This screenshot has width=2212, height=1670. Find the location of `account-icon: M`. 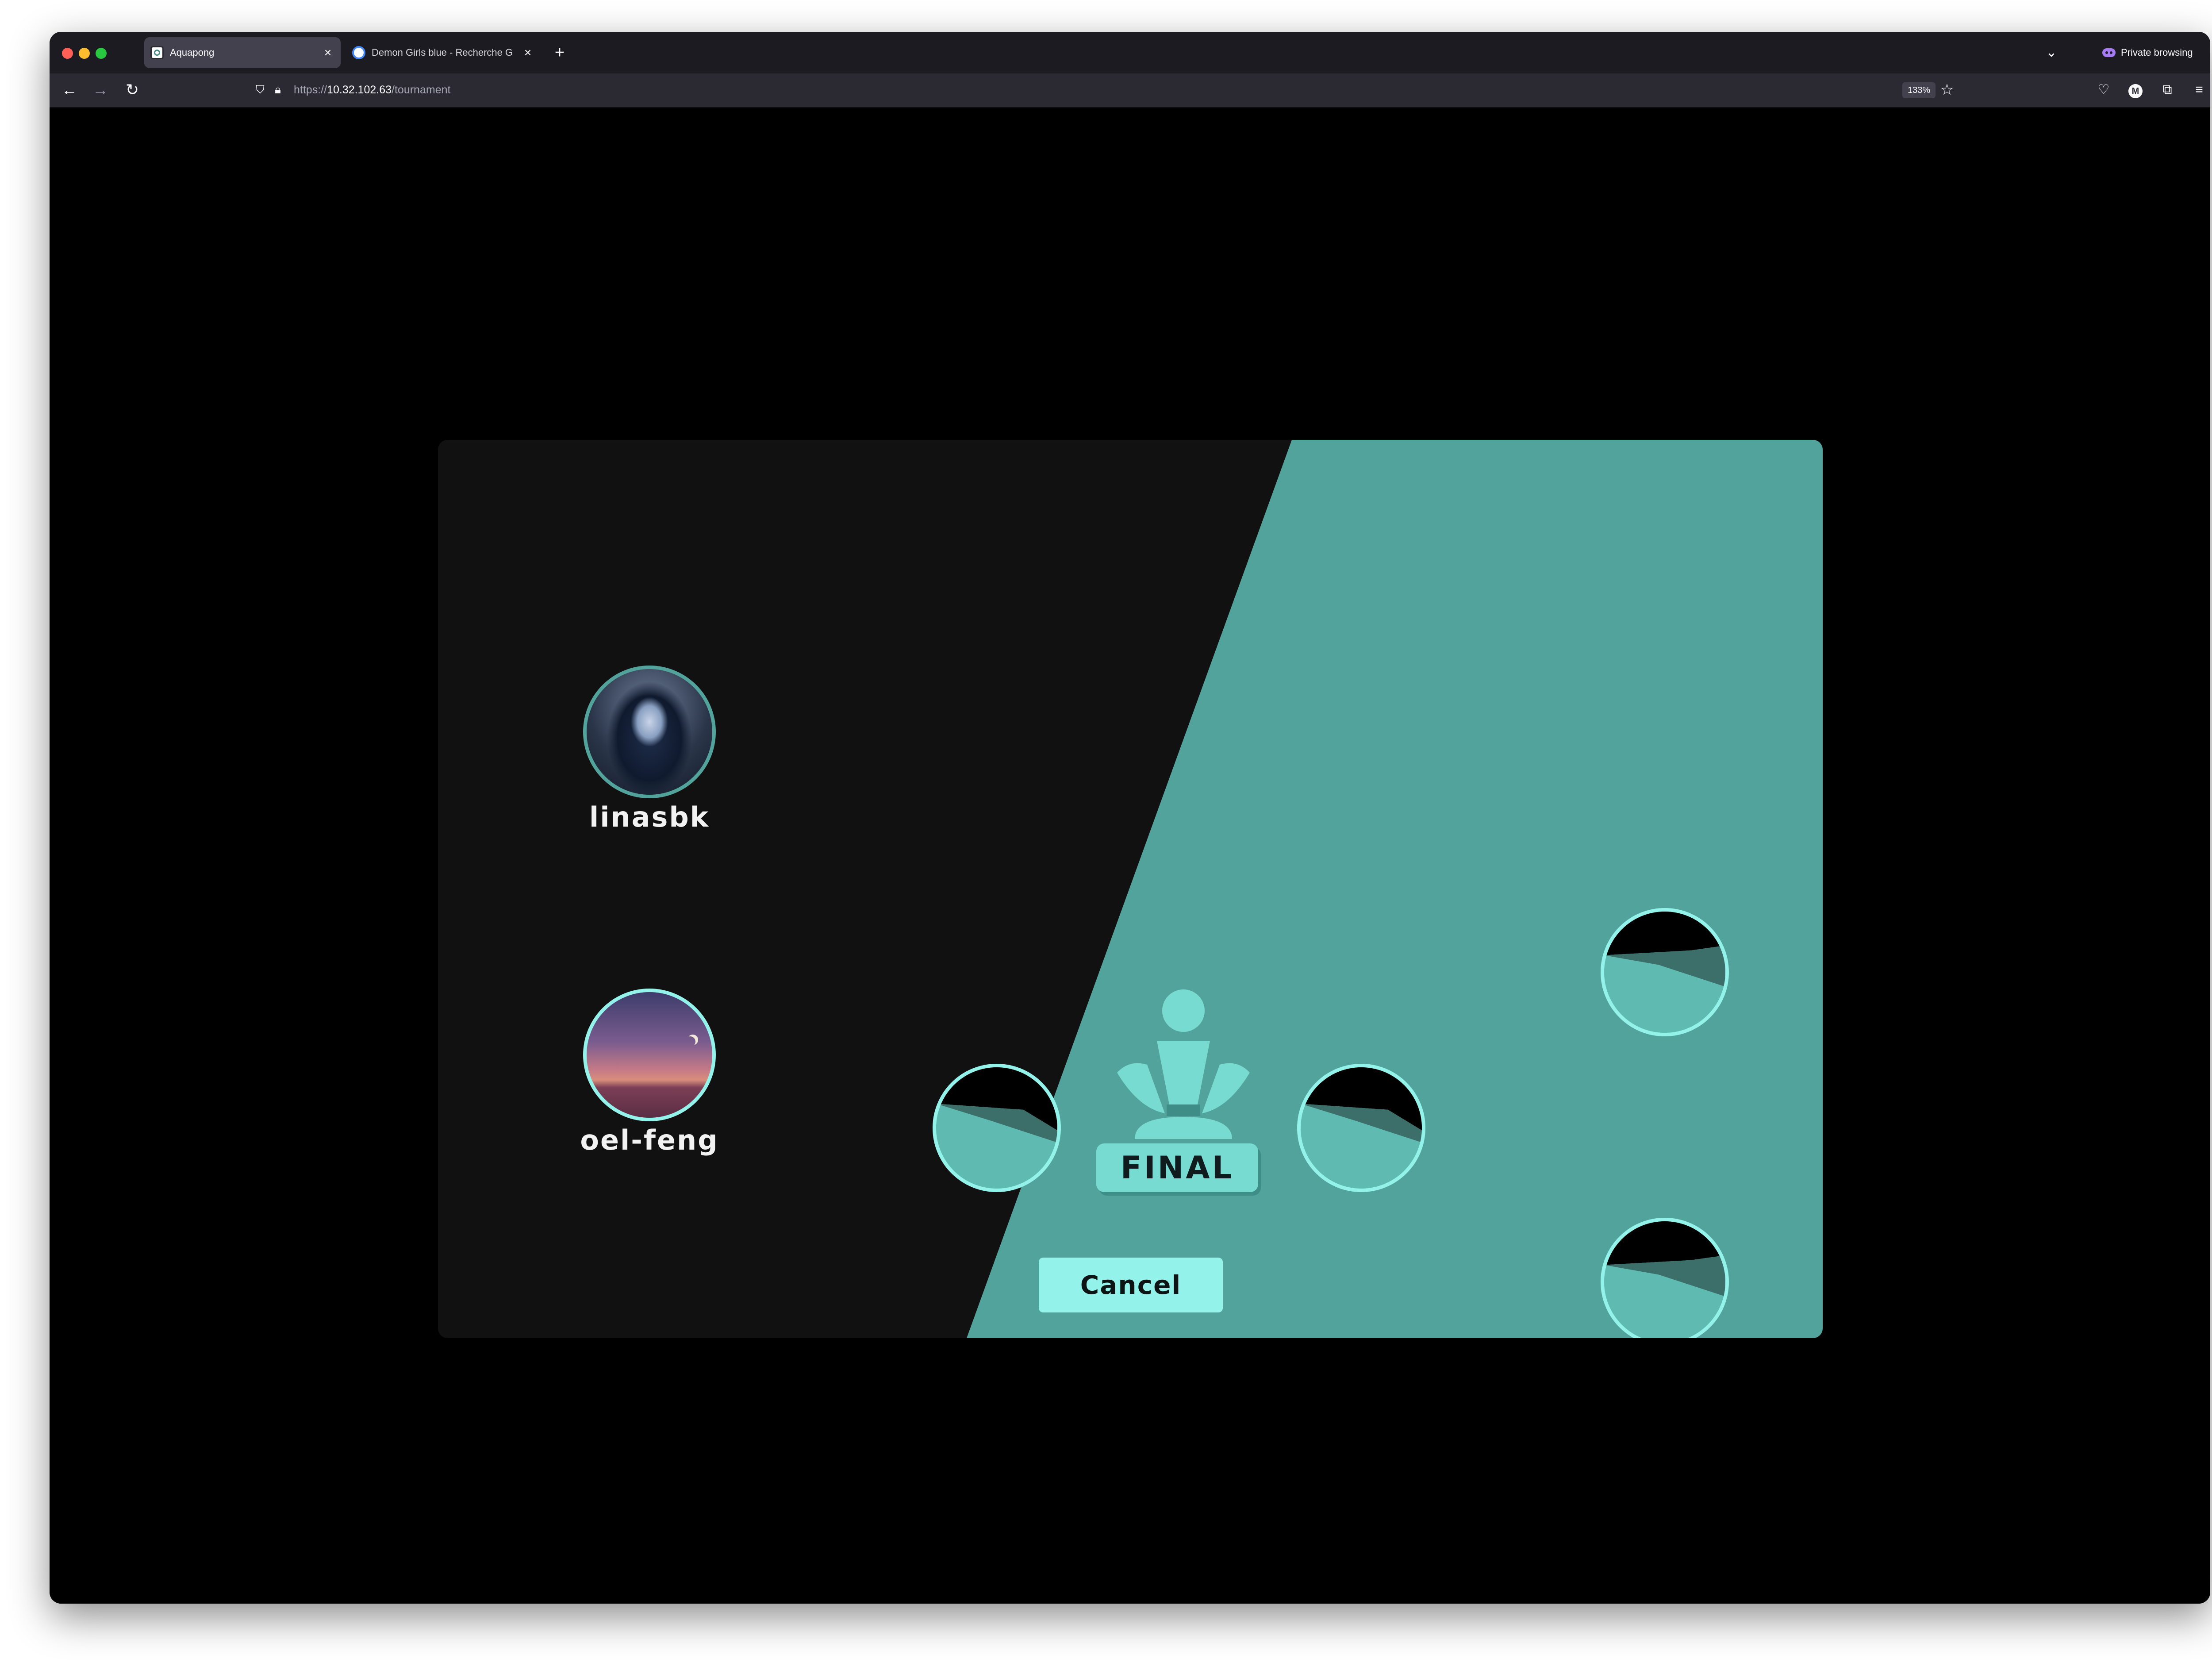

account-icon: M is located at coordinates (2136, 90).